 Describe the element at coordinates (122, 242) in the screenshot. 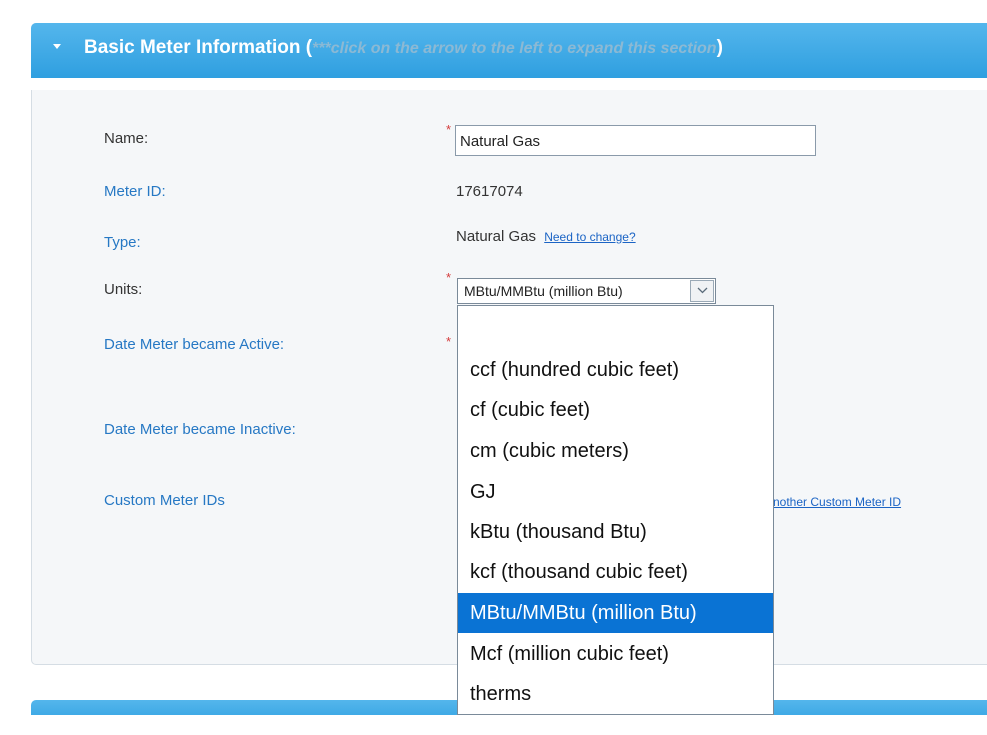

I see `type-label: Type:` at that location.